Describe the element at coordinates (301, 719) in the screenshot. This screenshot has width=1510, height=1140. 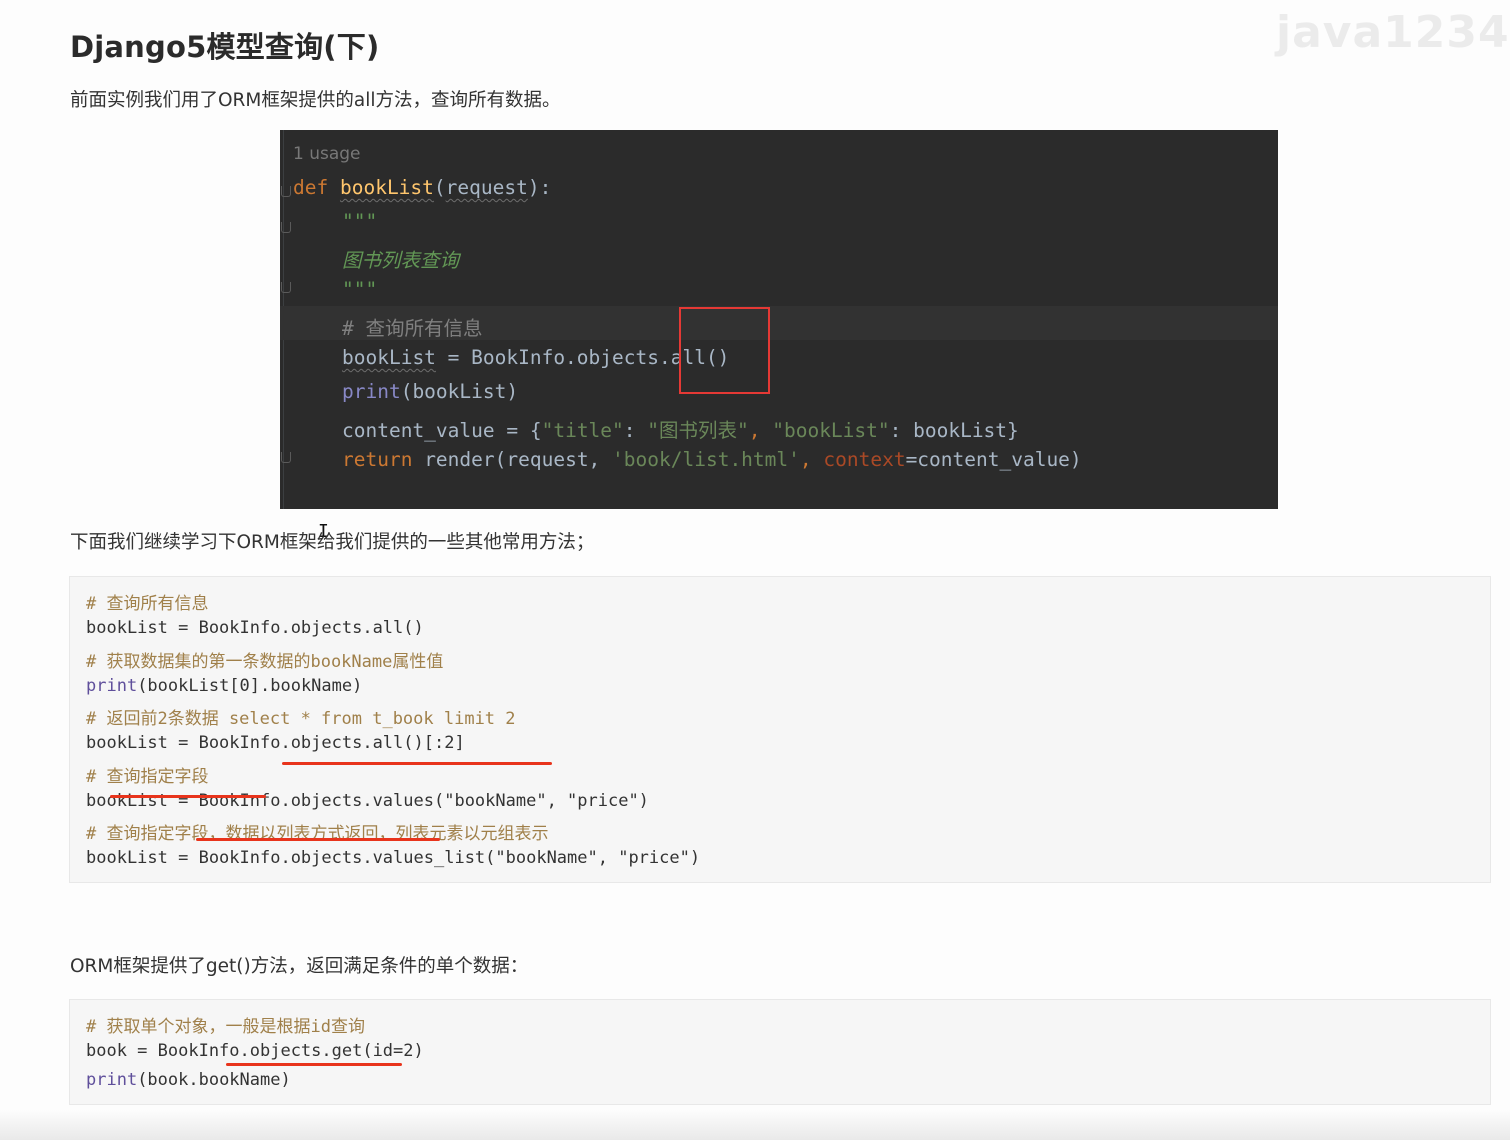
I see `code-comment: # 返回前2条数据 select * from t_book limit 2` at that location.